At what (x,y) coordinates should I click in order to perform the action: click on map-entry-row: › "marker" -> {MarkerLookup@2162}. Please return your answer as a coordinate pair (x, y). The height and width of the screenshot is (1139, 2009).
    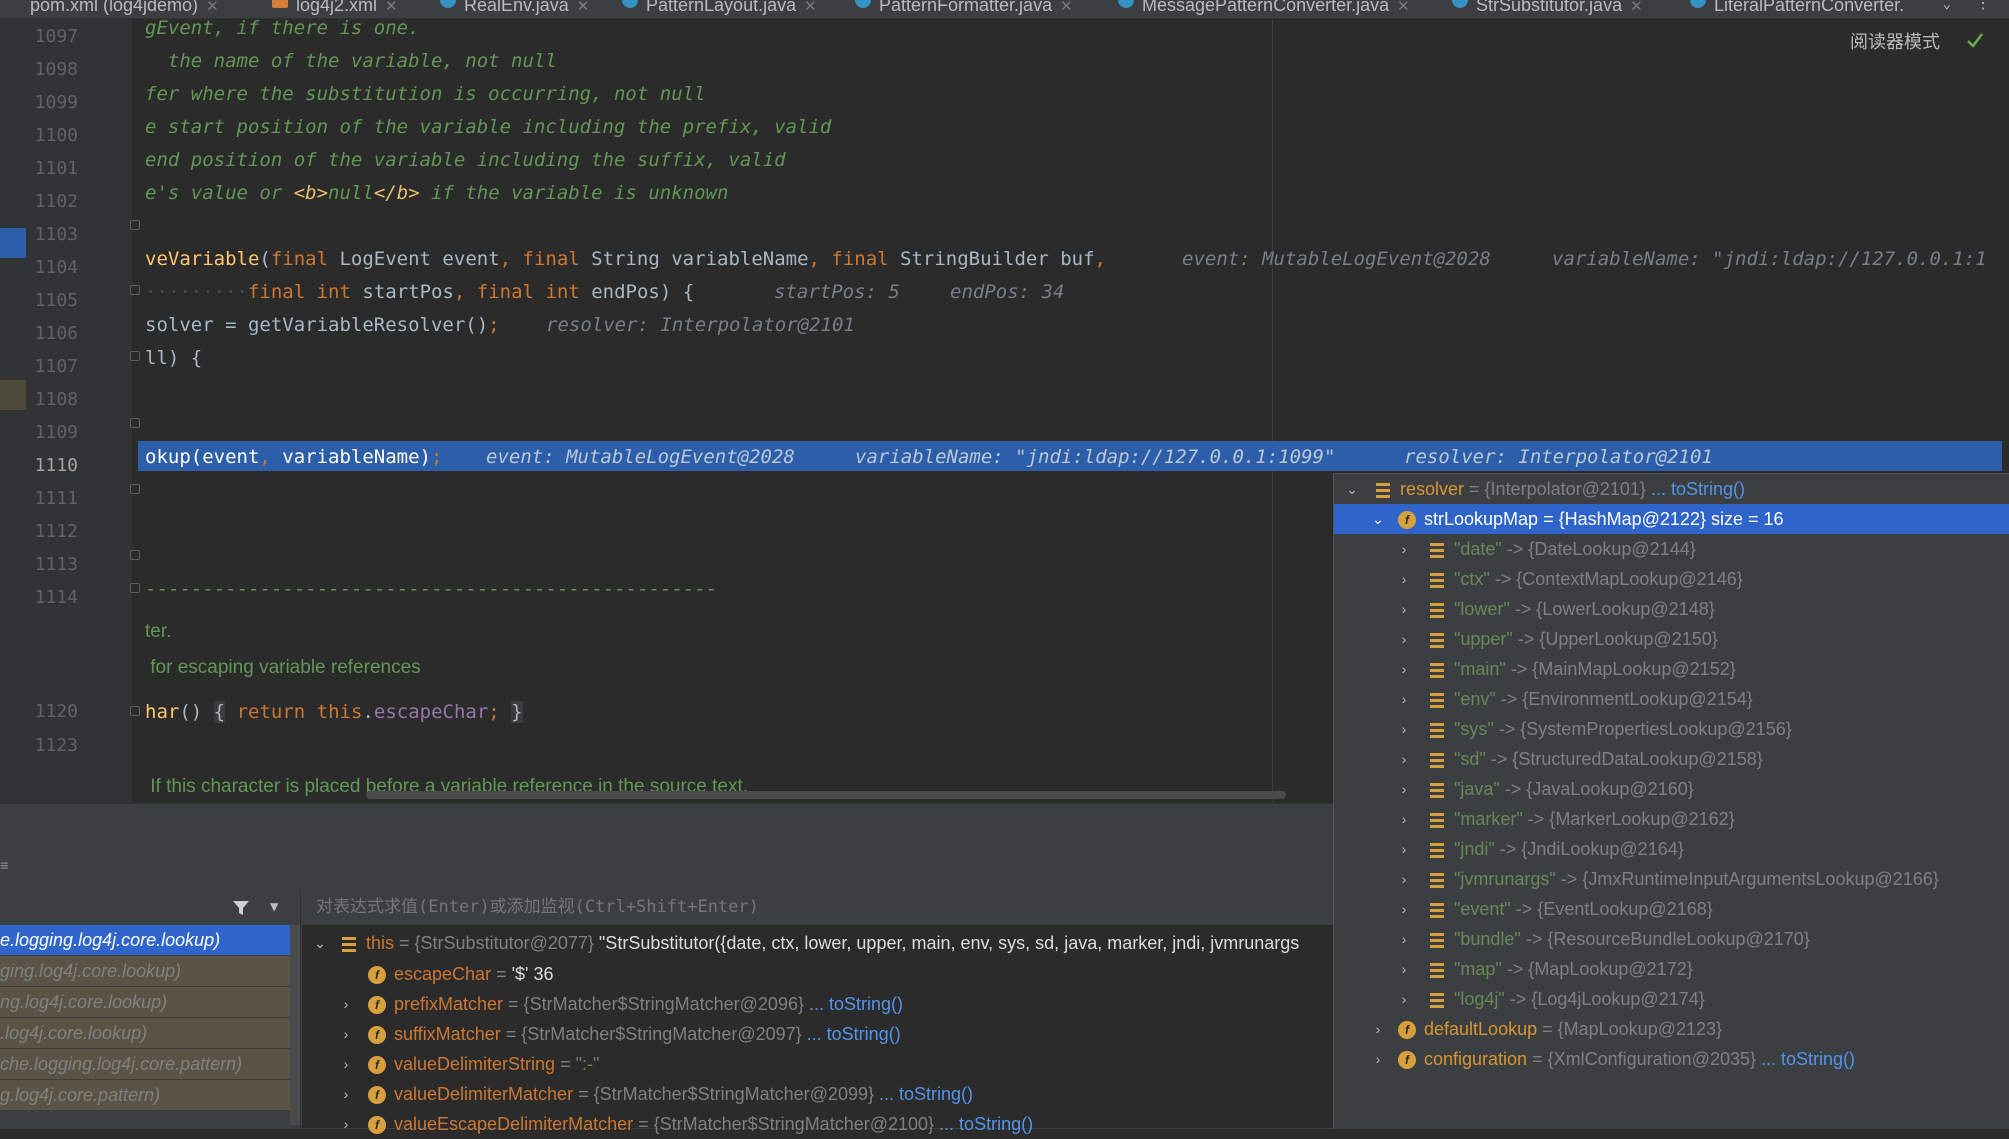
    Looking at the image, I should click on (1671, 819).